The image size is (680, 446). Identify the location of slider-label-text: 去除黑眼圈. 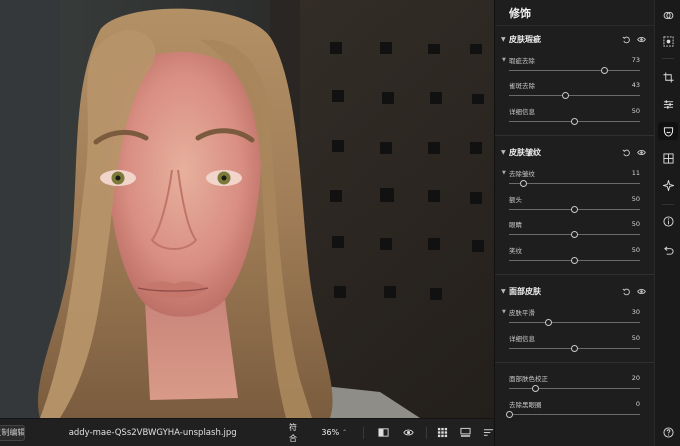
(525, 404).